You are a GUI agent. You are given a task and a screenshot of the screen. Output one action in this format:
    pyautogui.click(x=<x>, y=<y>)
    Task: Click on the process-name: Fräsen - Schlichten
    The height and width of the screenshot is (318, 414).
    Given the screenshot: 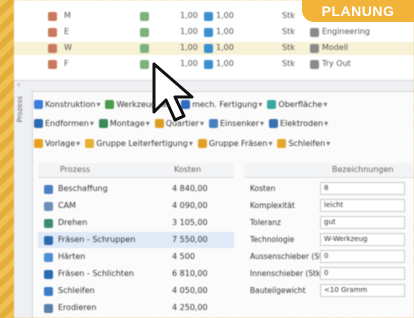 What is the action you would take?
    pyautogui.click(x=96, y=273)
    